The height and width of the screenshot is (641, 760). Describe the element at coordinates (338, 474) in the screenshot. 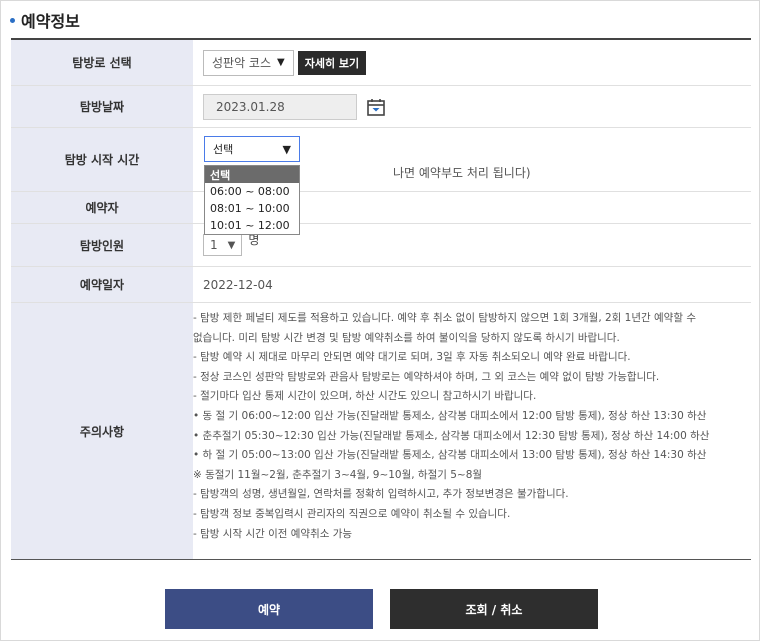

I see `notice-line: ※ 동절기 11월~2월, 춘추절기 3~4월, 9~10월, 하절기 5~8월` at that location.